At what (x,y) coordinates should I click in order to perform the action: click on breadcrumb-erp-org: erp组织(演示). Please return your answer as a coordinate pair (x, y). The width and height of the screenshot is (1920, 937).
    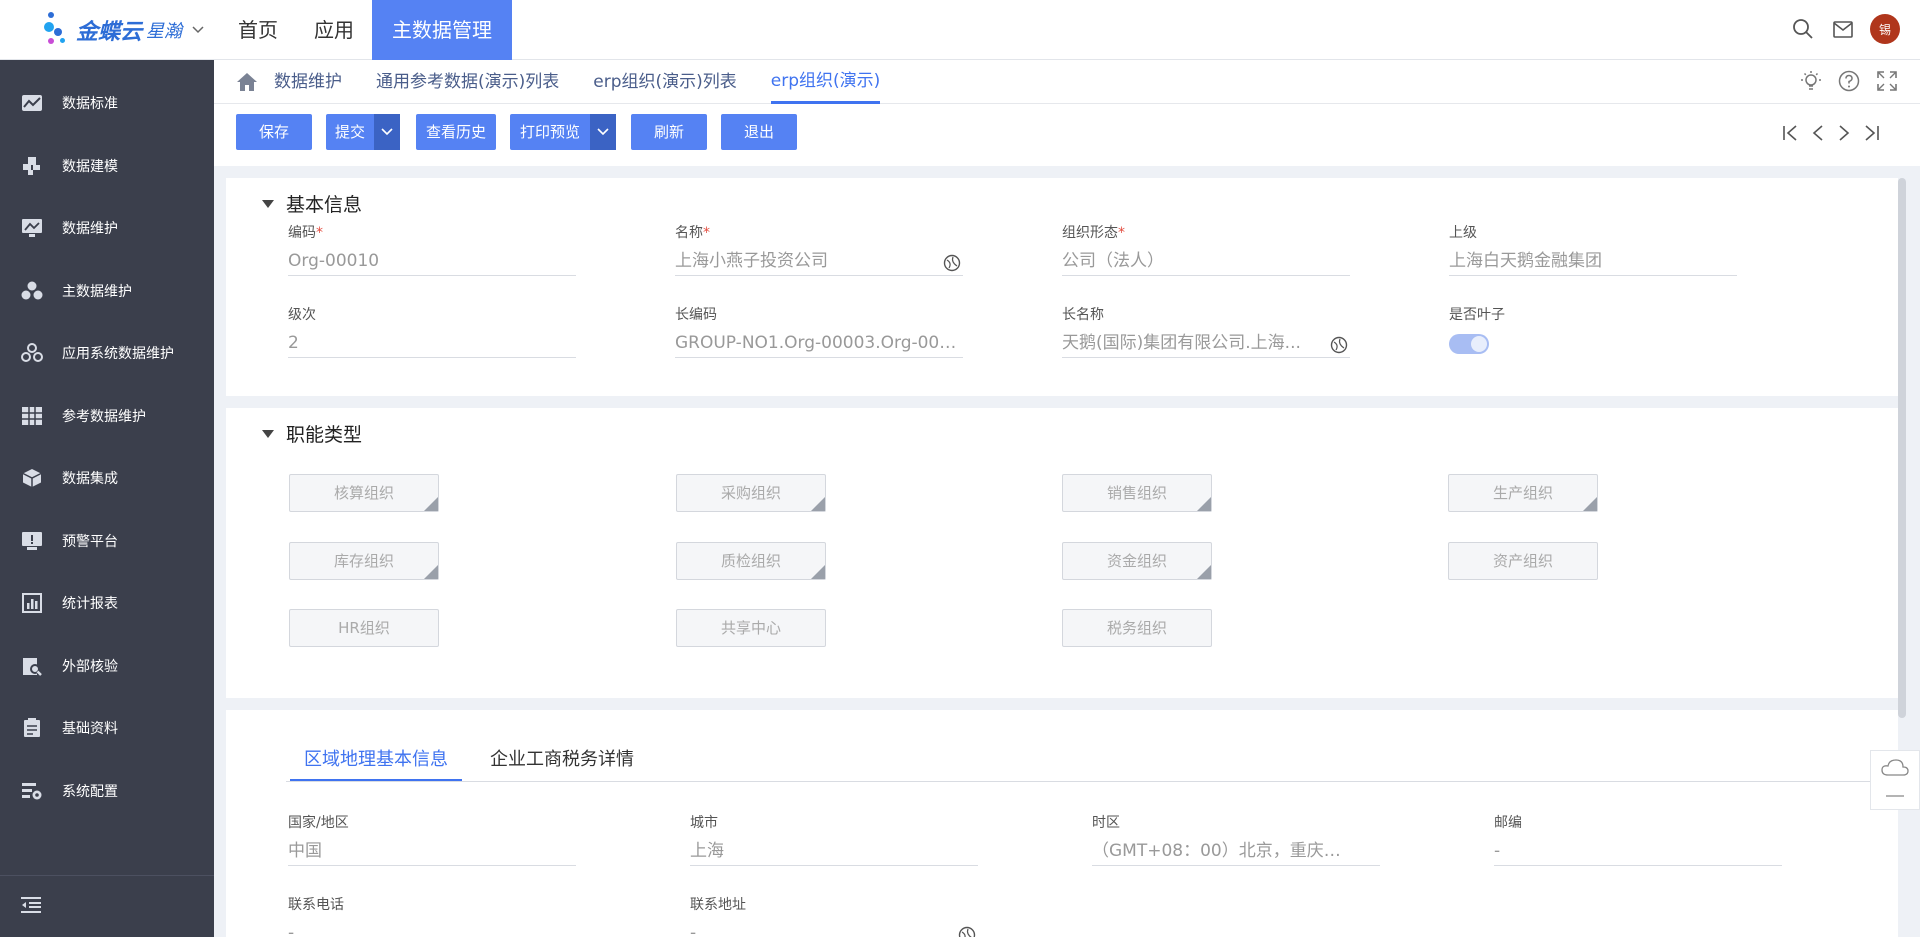
    Looking at the image, I should click on (825, 82).